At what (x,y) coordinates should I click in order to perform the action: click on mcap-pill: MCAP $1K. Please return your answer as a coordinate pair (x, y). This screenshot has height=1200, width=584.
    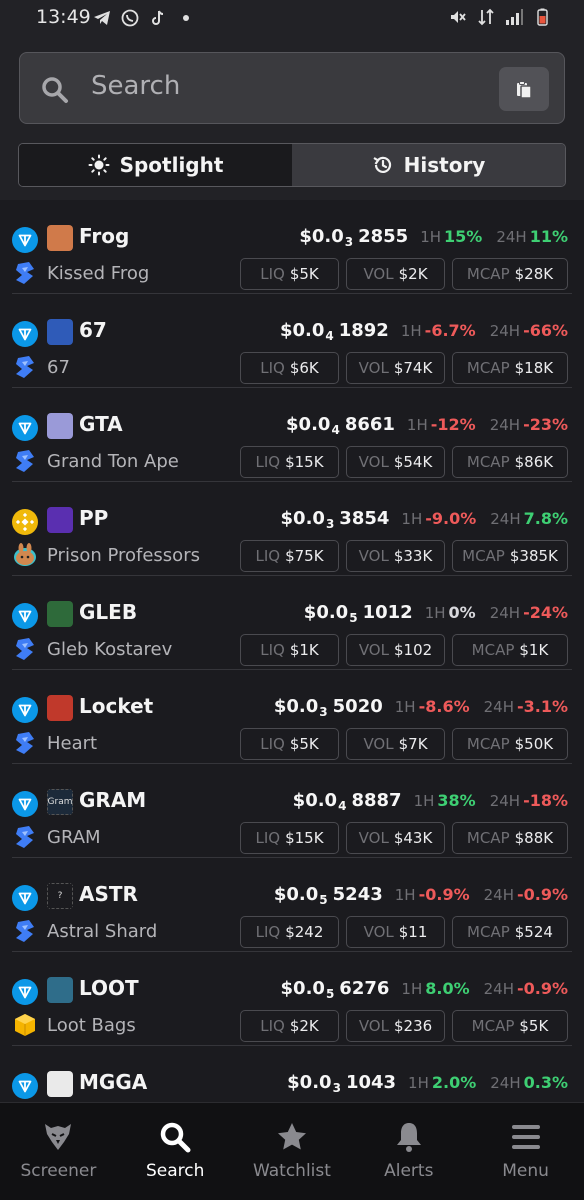
    Looking at the image, I should click on (510, 650).